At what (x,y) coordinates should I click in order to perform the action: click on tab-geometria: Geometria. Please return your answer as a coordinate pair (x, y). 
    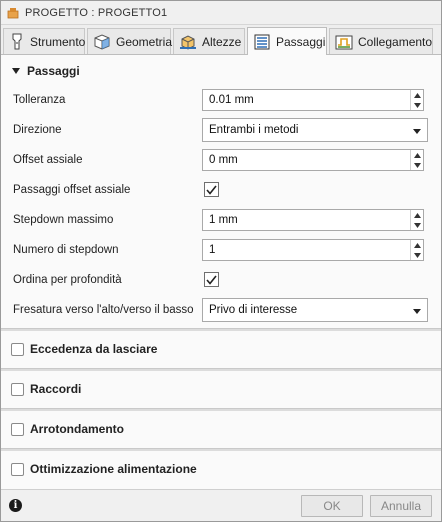
    Looking at the image, I should click on (130, 41).